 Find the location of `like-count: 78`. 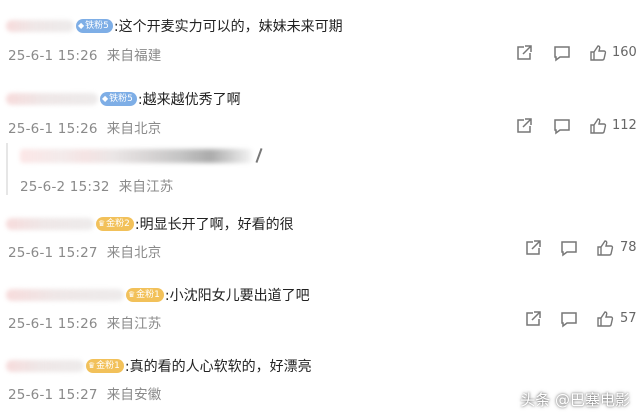

like-count: 78 is located at coordinates (628, 247).